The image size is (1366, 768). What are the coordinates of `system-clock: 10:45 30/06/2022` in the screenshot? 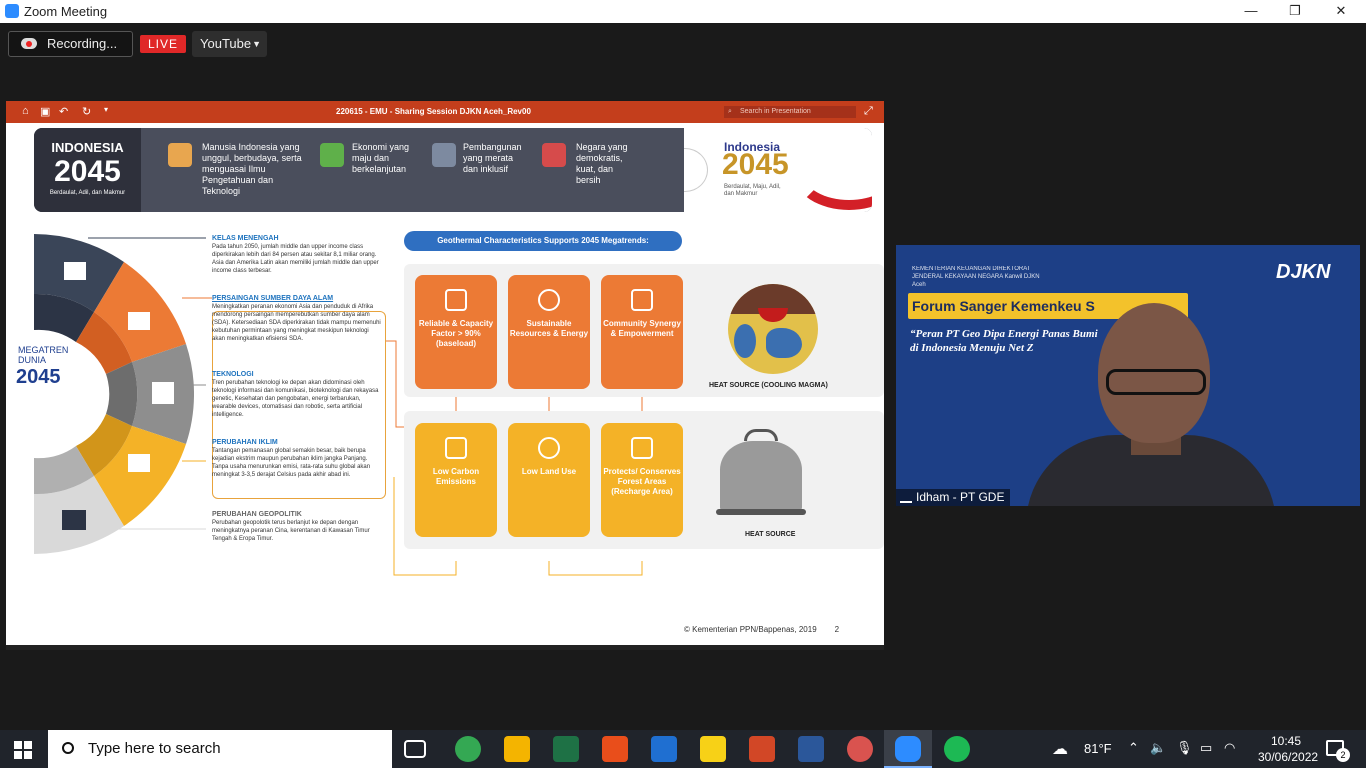 It's located at (1288, 749).